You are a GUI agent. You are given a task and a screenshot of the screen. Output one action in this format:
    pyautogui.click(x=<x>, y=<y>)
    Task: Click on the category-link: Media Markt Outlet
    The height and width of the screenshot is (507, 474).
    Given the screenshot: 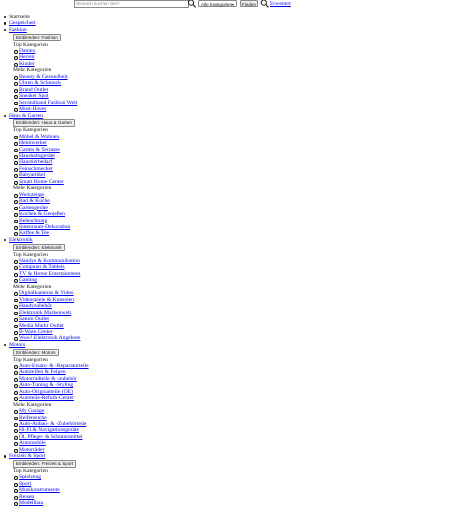 What is the action you would take?
    pyautogui.click(x=41, y=326)
    